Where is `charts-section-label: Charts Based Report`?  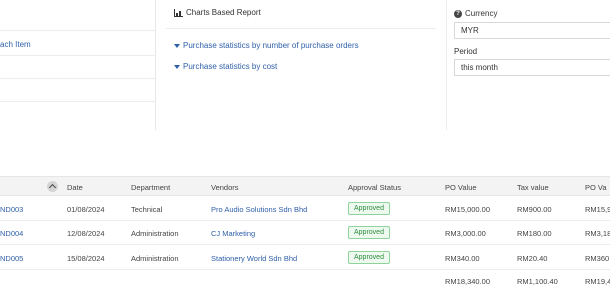
charts-section-label: Charts Based Report is located at coordinates (223, 12).